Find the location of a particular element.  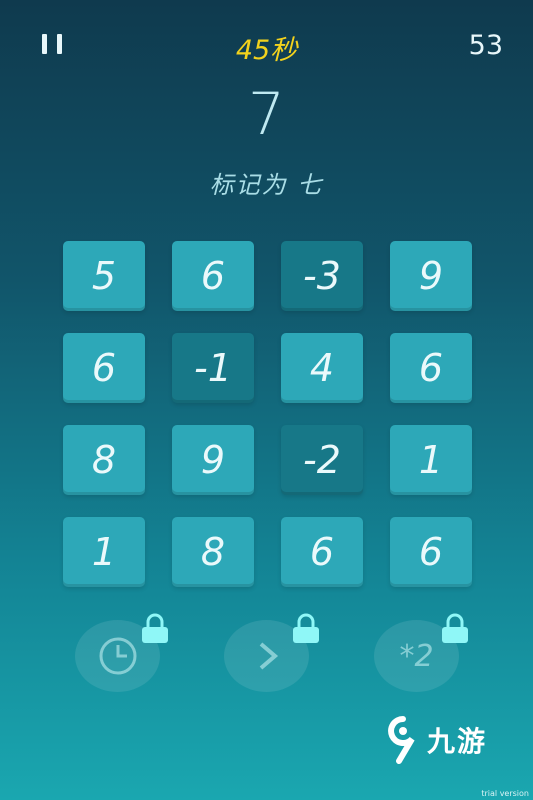

watermark-brand: 九游 is located at coordinates (457, 741).